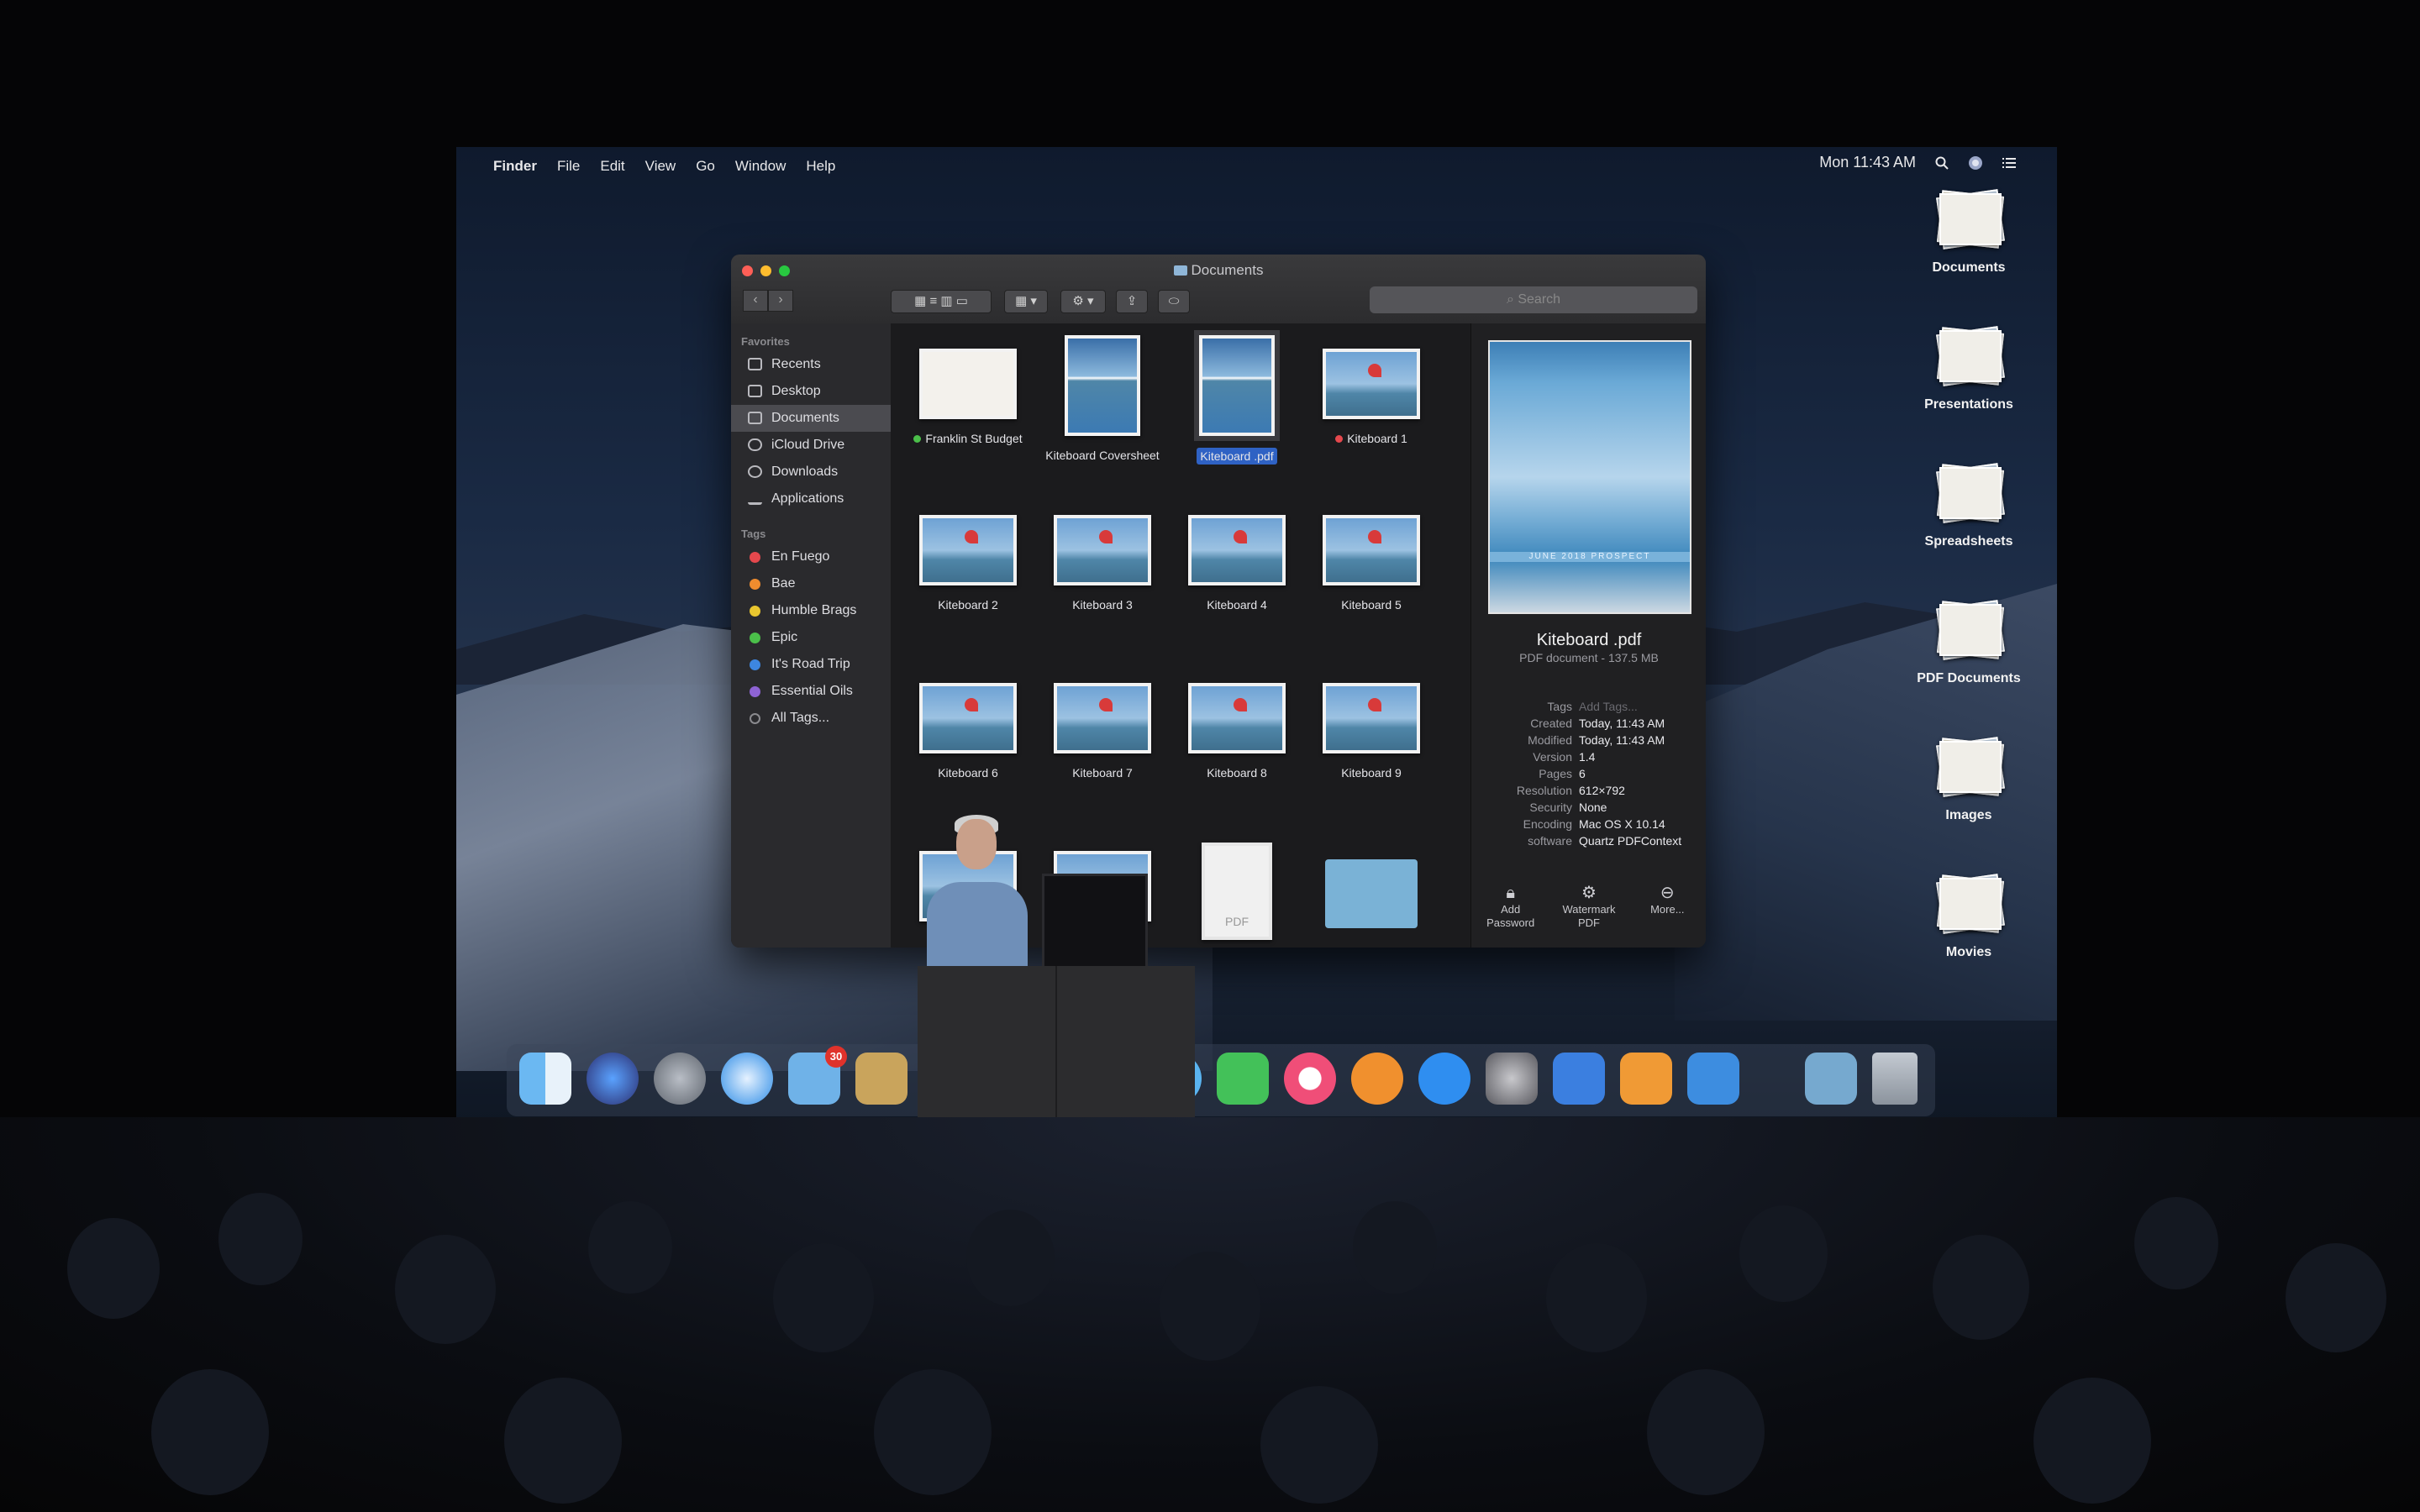  I want to click on system-preferences-icon, so click(1512, 1079).